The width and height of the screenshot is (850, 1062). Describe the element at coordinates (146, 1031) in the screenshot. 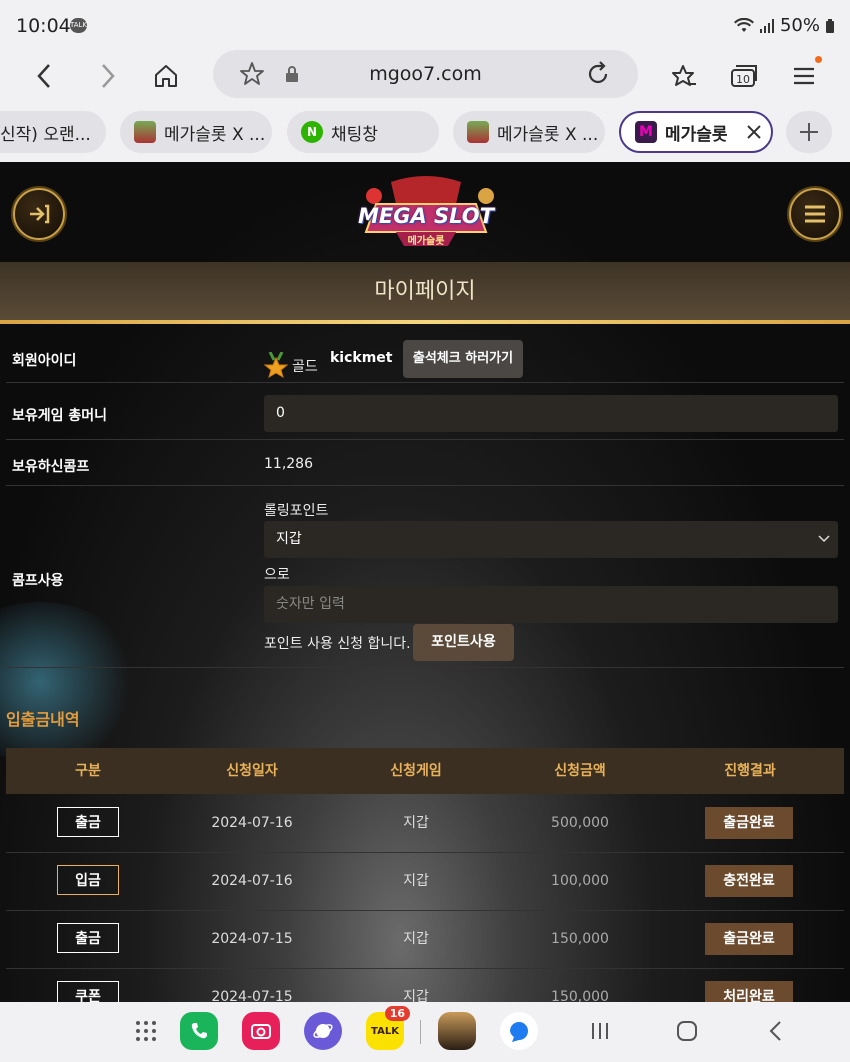

I see `app-drawer-icon` at that location.